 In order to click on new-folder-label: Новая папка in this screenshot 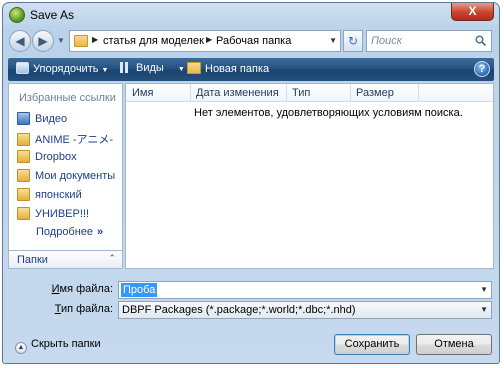, I will do `click(237, 69)`.